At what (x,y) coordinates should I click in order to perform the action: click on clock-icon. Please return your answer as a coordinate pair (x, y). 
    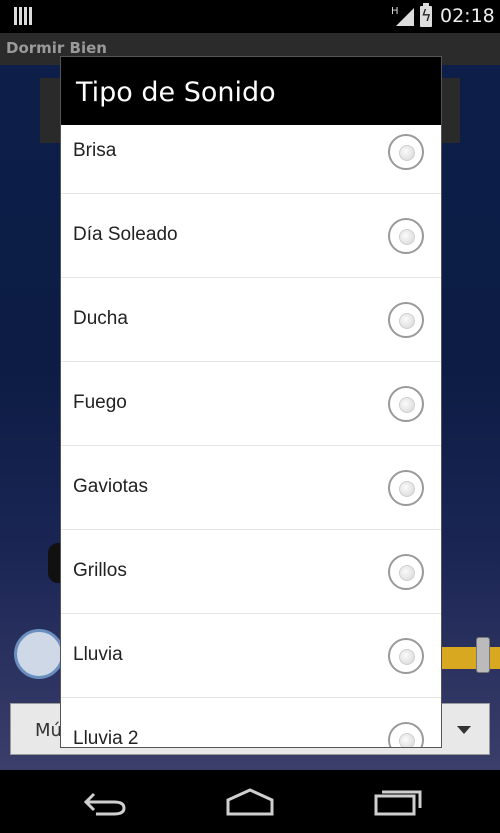
    Looking at the image, I should click on (39, 654).